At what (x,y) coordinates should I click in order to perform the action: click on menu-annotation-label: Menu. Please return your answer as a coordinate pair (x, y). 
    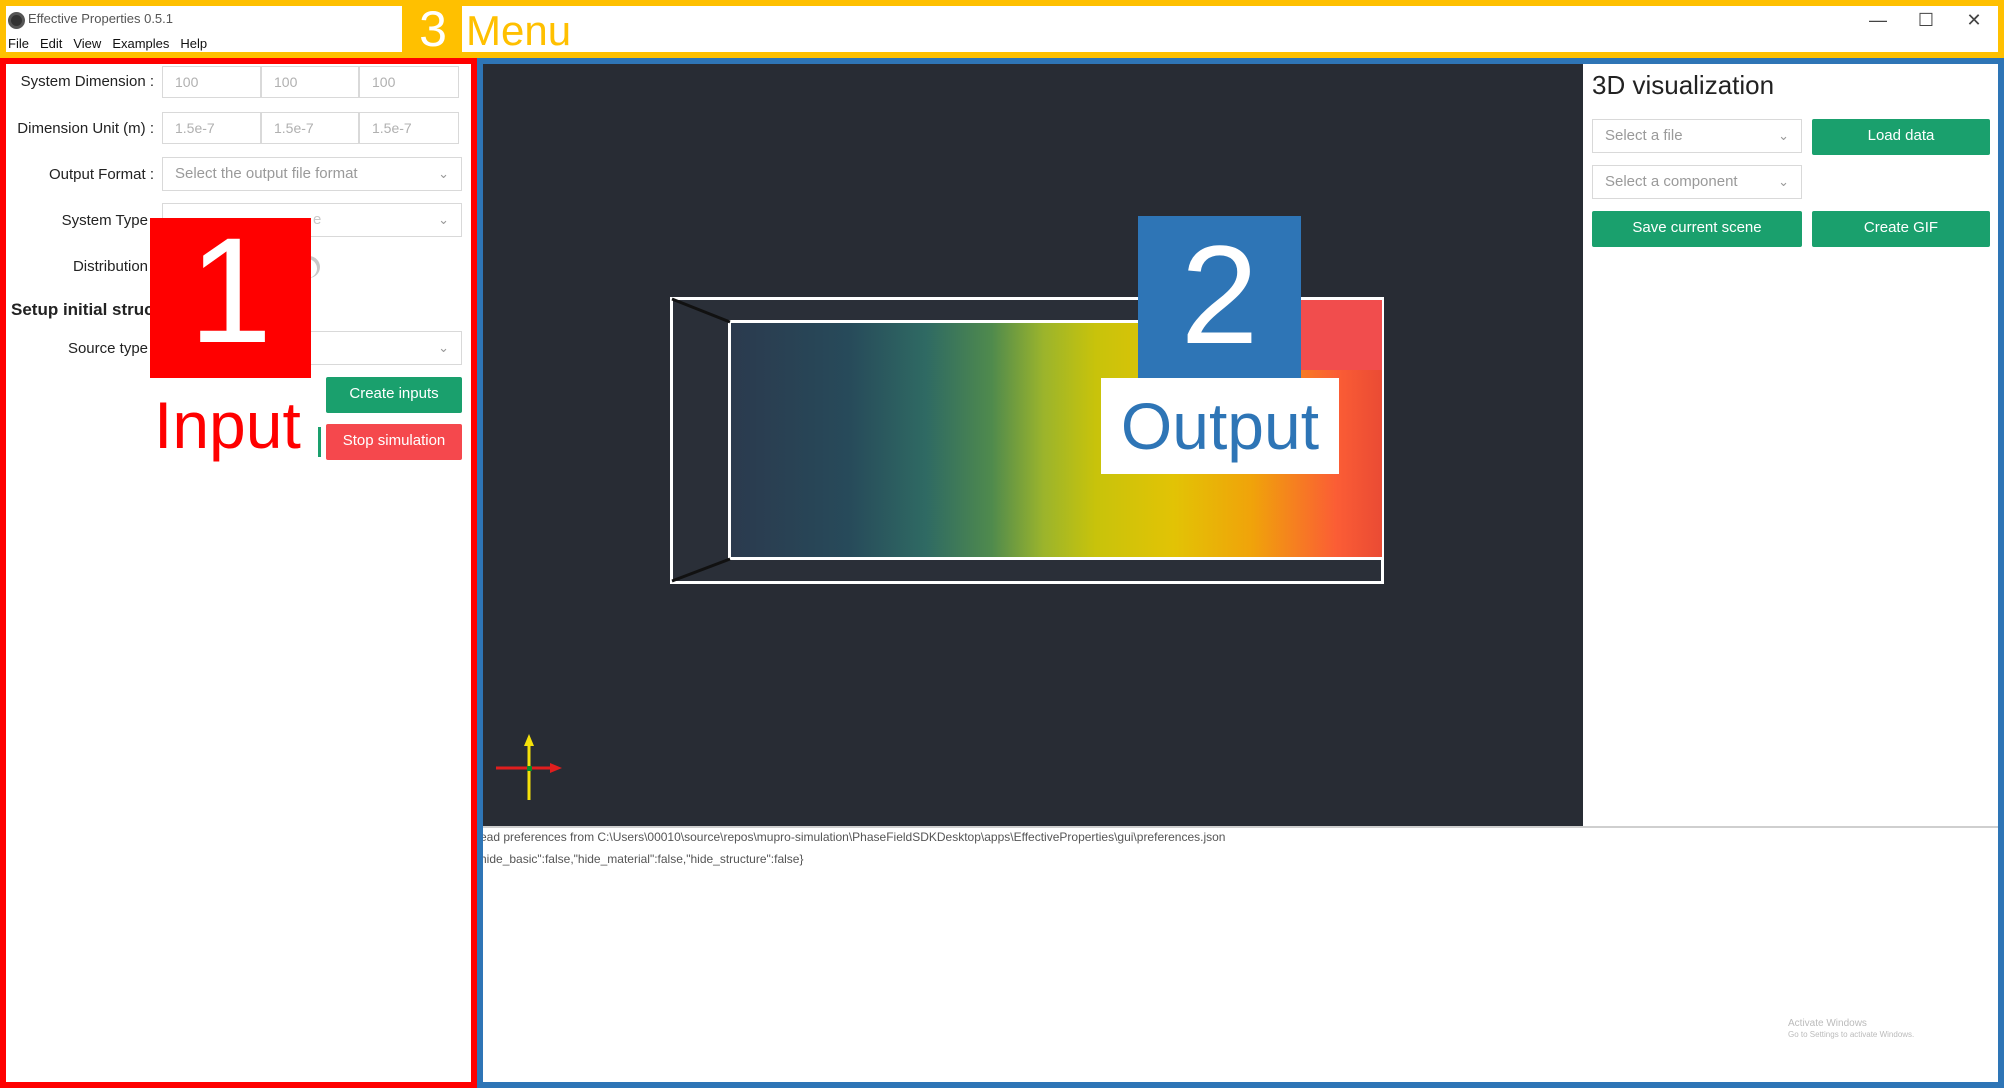
    Looking at the image, I should click on (519, 30).